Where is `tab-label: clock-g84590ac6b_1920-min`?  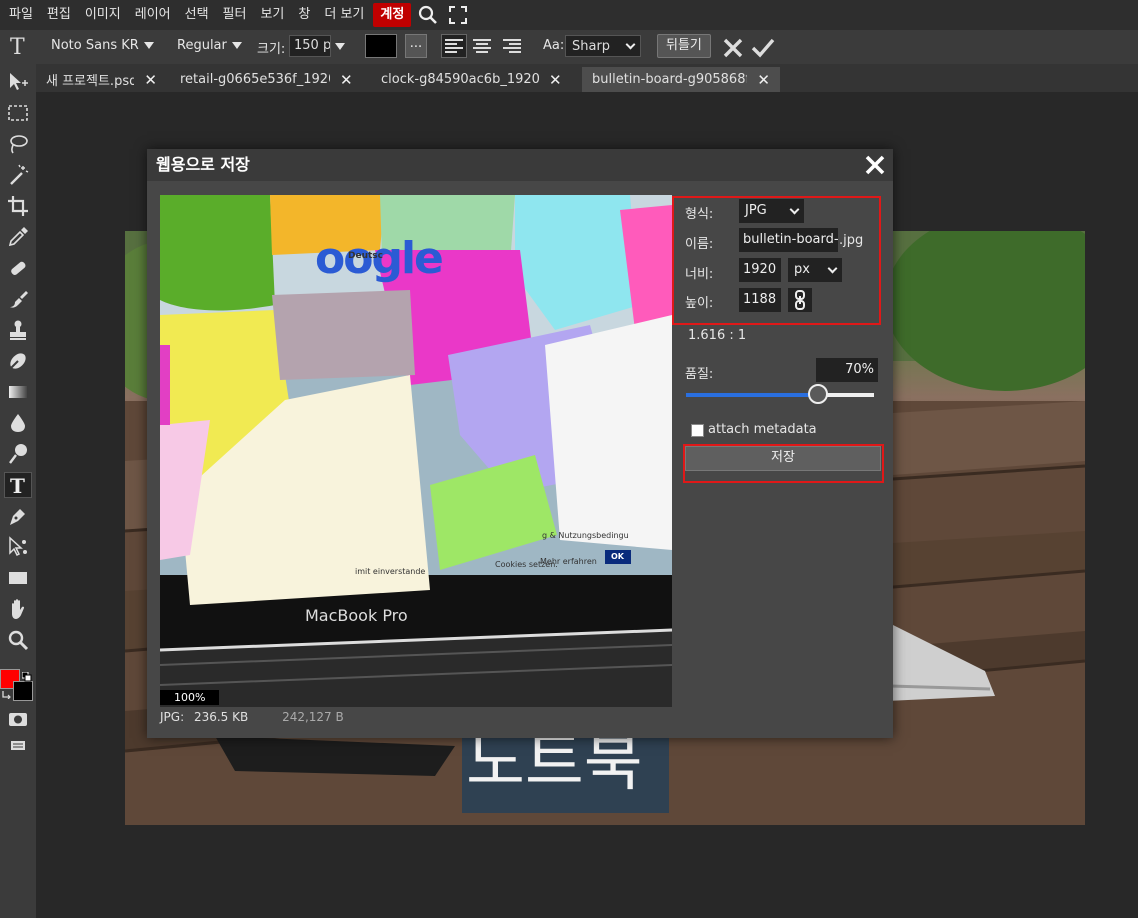 tab-label: clock-g84590ac6b_1920-min is located at coordinates (460, 79).